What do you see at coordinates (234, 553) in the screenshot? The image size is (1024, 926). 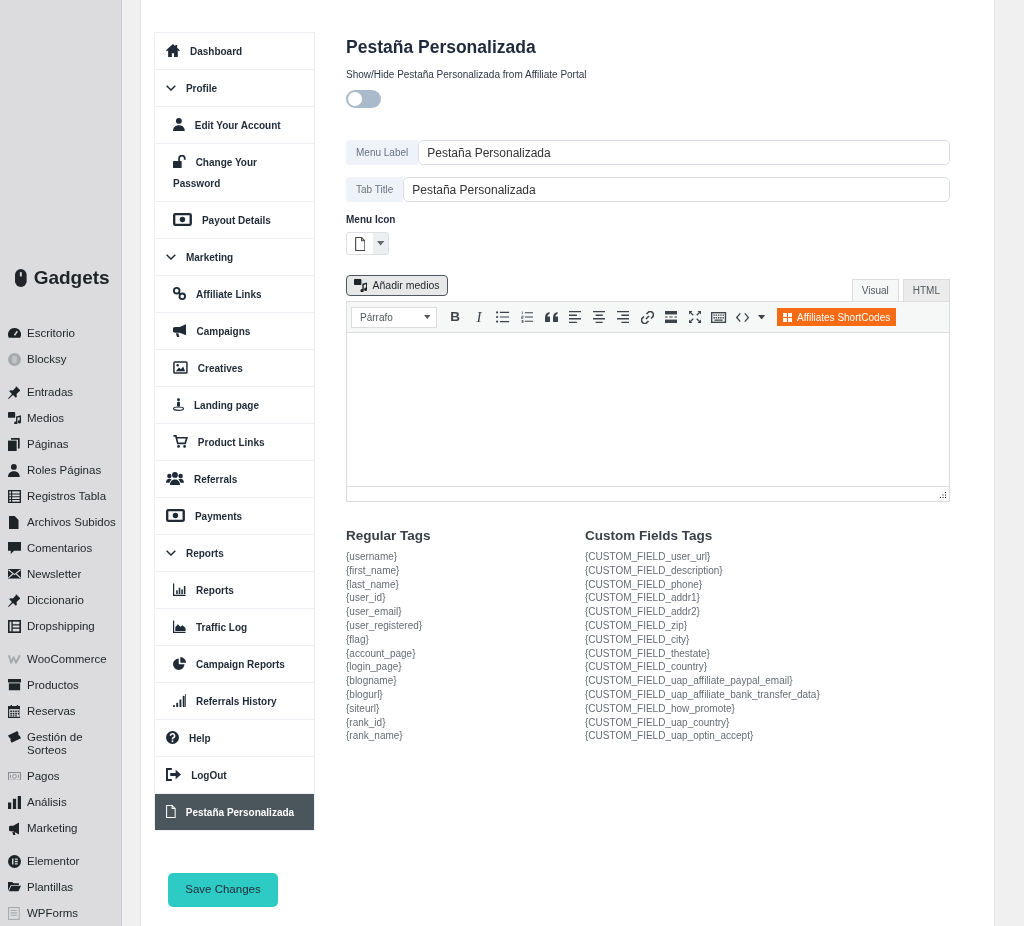 I see `nav-section-toggle: Reports` at bounding box center [234, 553].